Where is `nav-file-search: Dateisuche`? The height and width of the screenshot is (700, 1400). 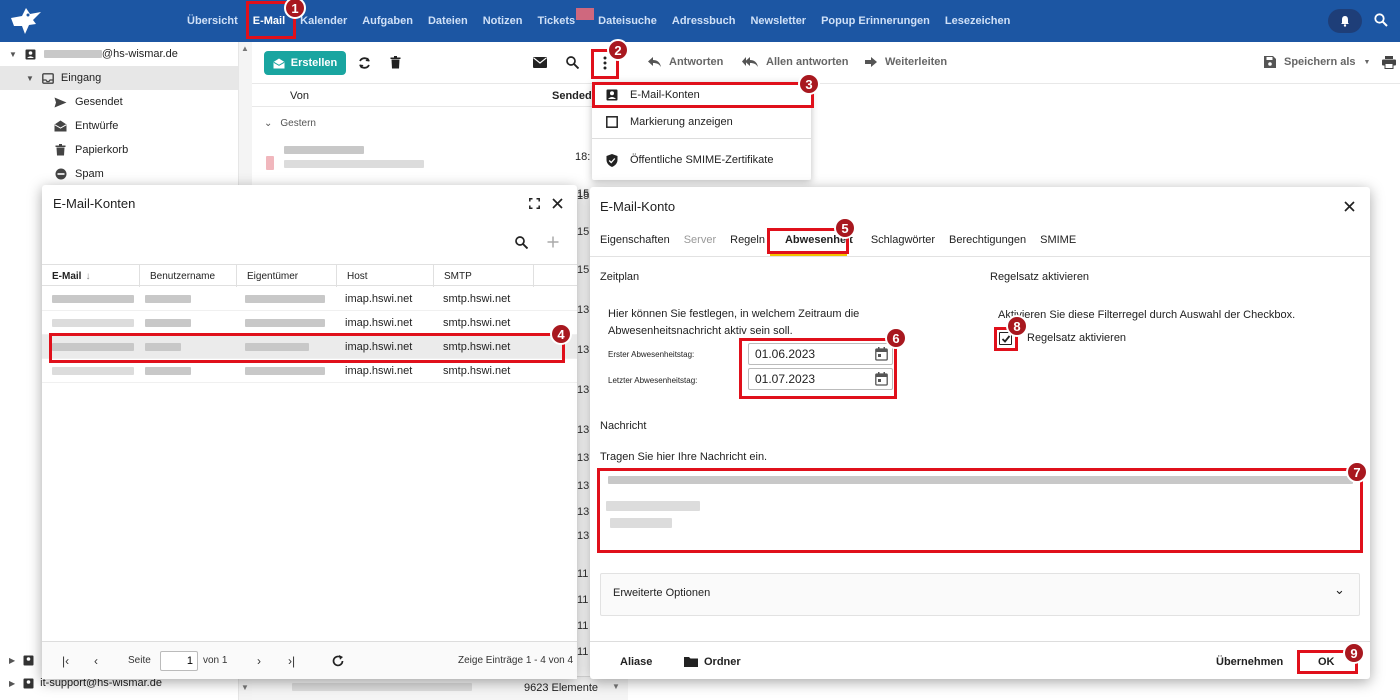 nav-file-search: Dateisuche is located at coordinates (627, 21).